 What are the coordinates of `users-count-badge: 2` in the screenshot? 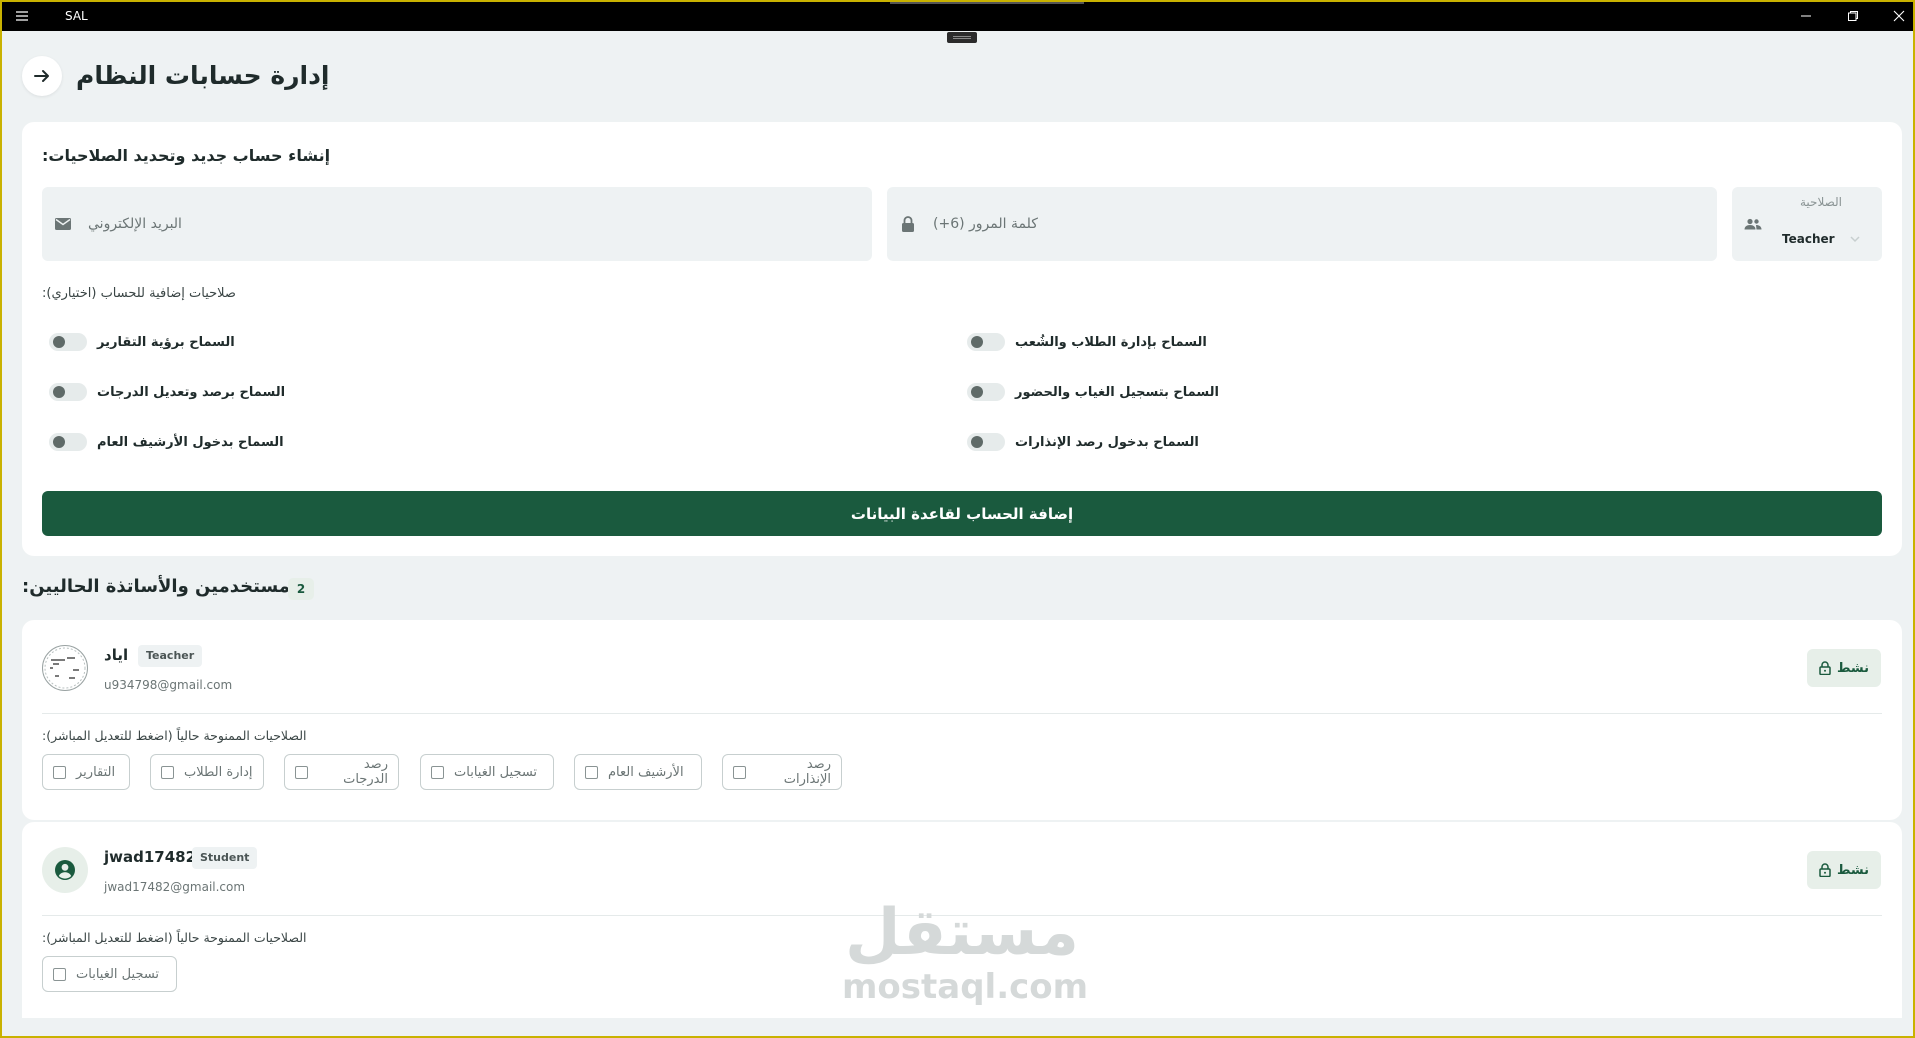 It's located at (301, 589).